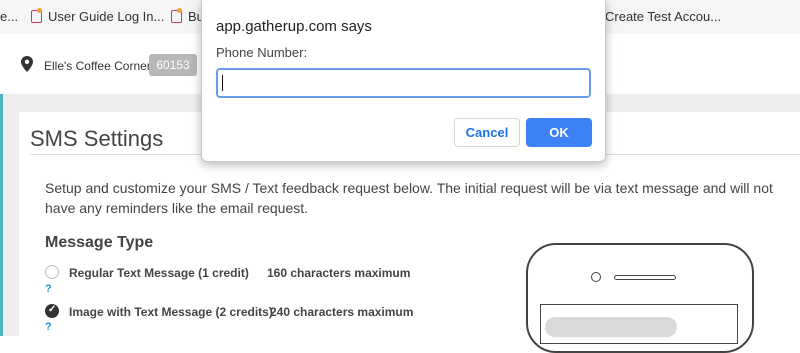  I want to click on option-limit: 160 characters maximum, so click(339, 273).